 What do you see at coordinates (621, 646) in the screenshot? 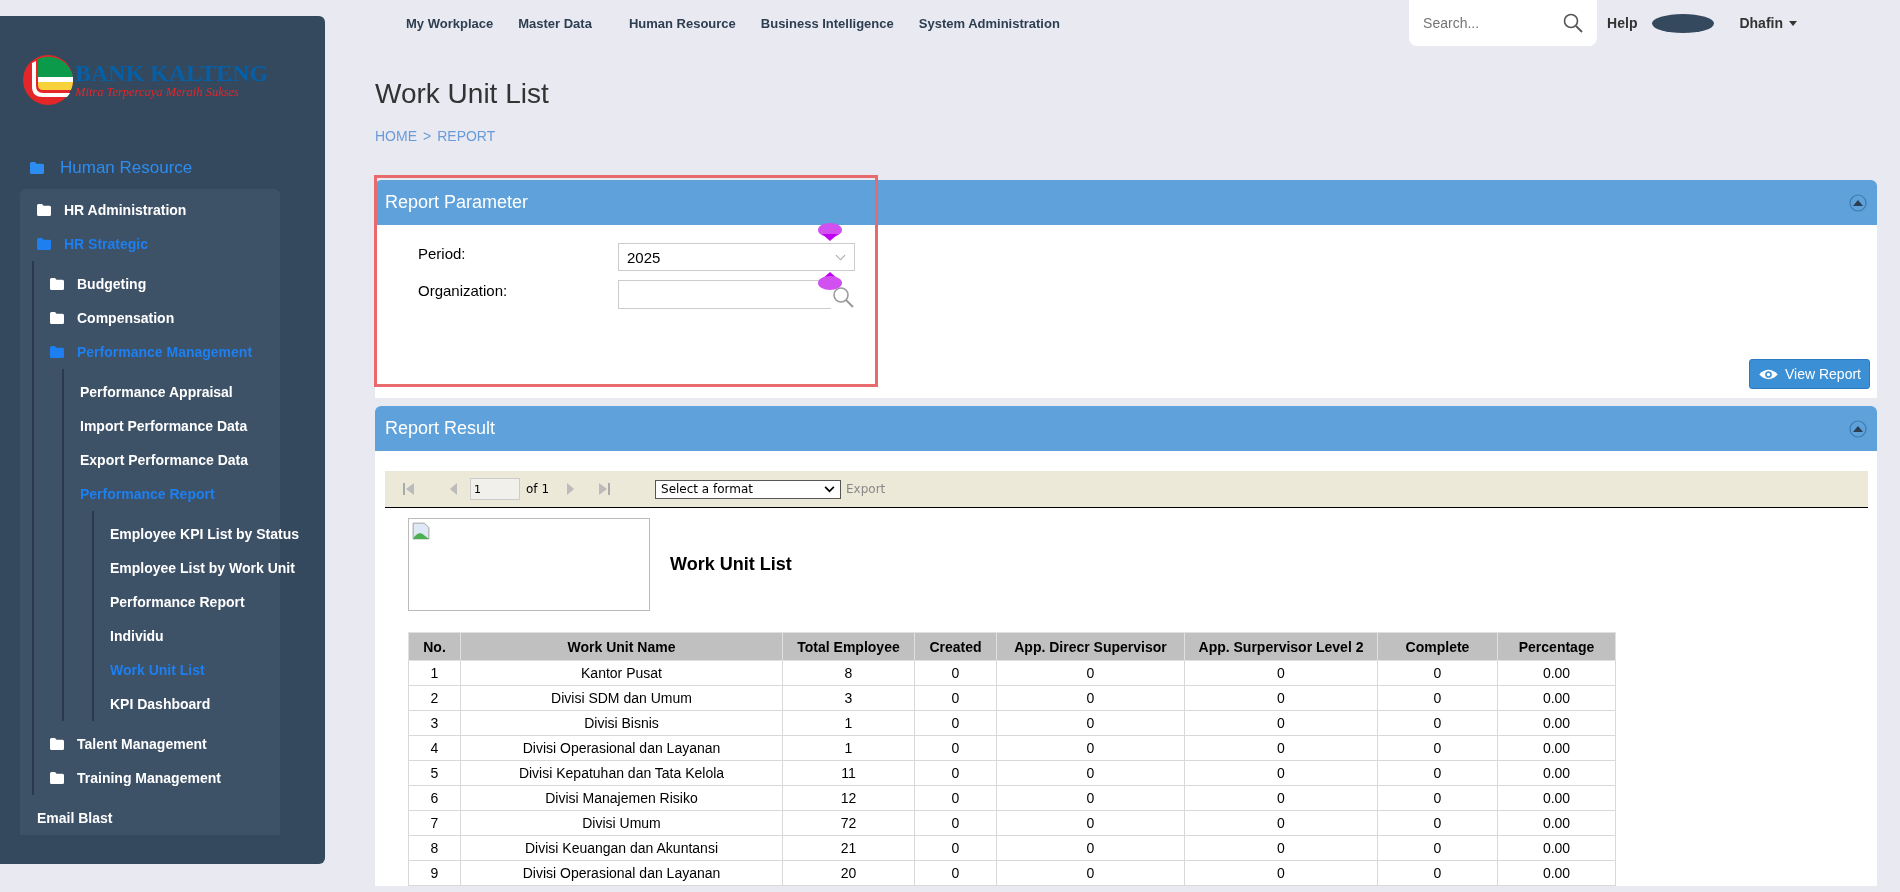
I see `column-header: Work Unit Name` at bounding box center [621, 646].